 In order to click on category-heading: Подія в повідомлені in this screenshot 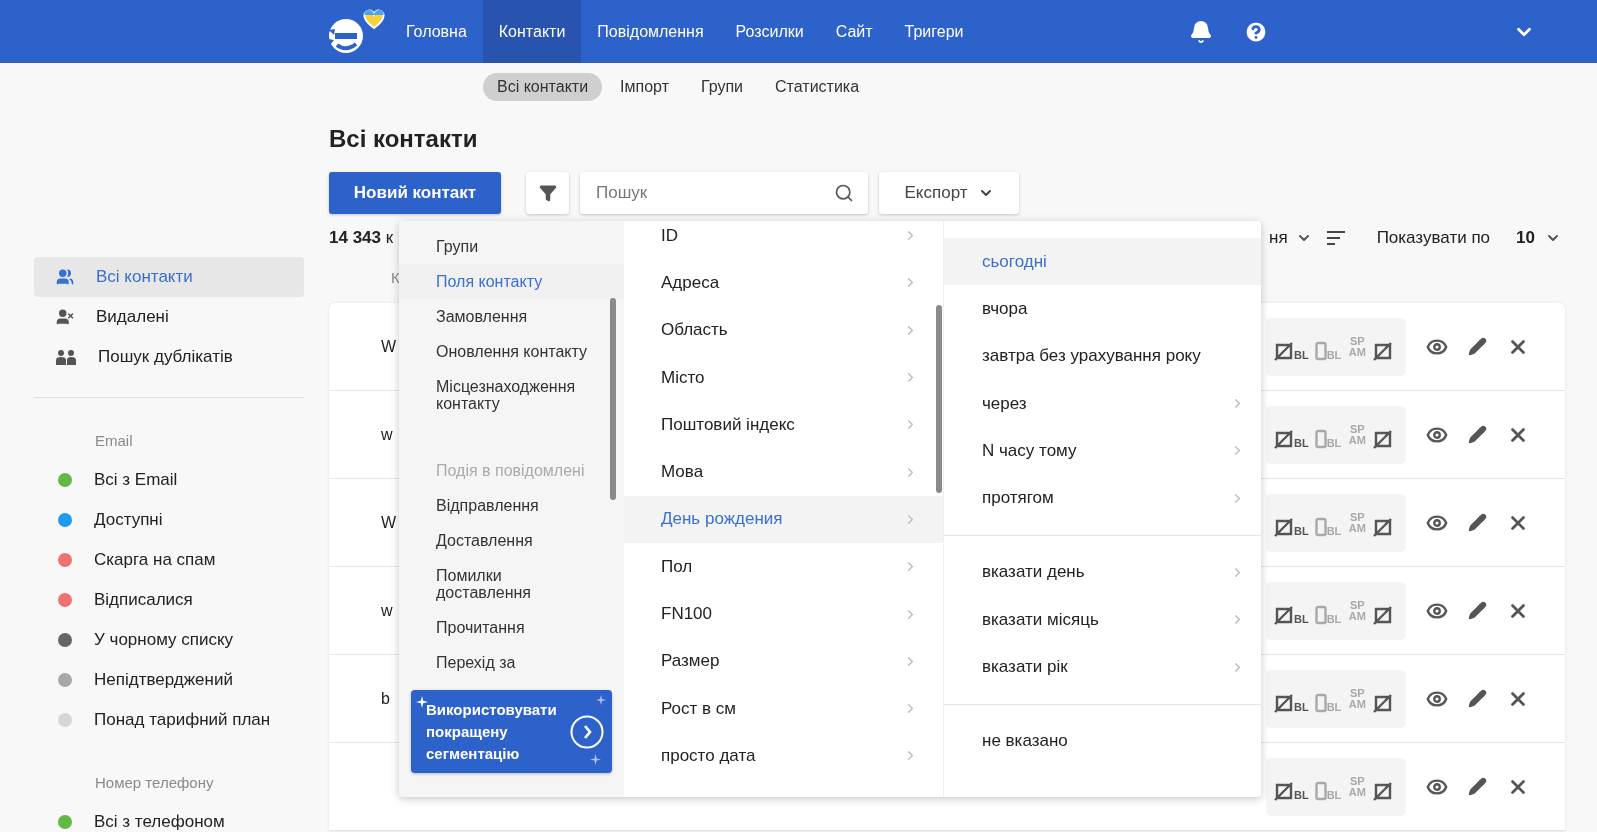, I will do `click(510, 471)`.